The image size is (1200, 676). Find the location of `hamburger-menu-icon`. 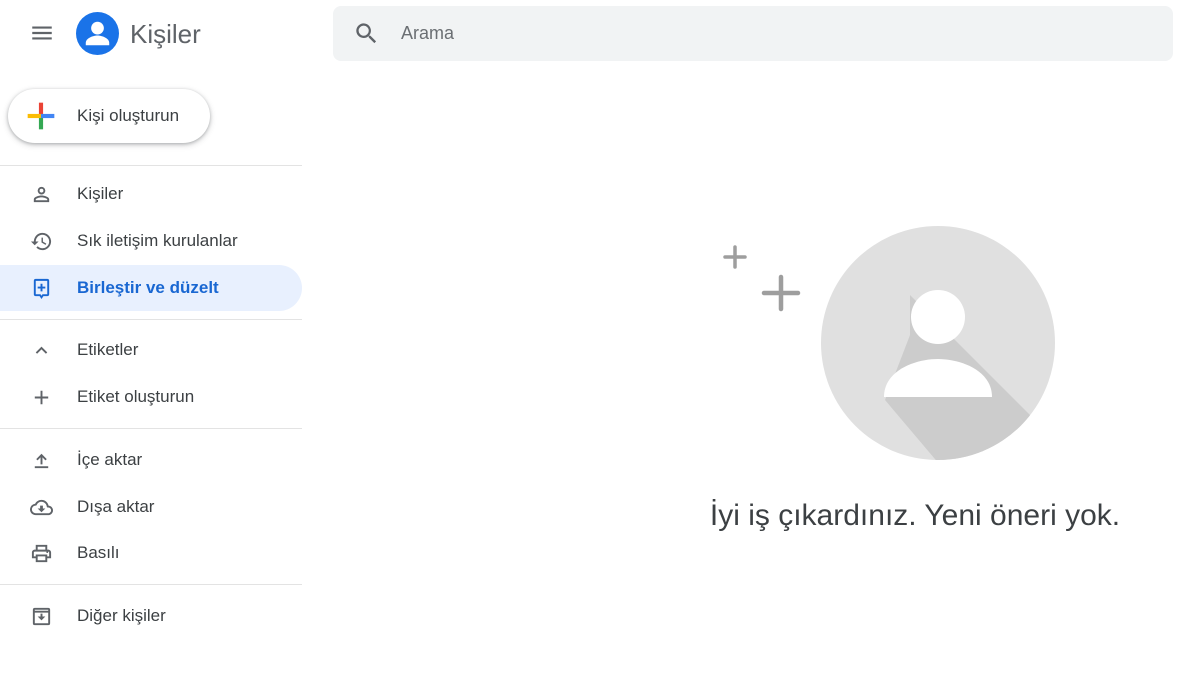

hamburger-menu-icon is located at coordinates (42, 33).